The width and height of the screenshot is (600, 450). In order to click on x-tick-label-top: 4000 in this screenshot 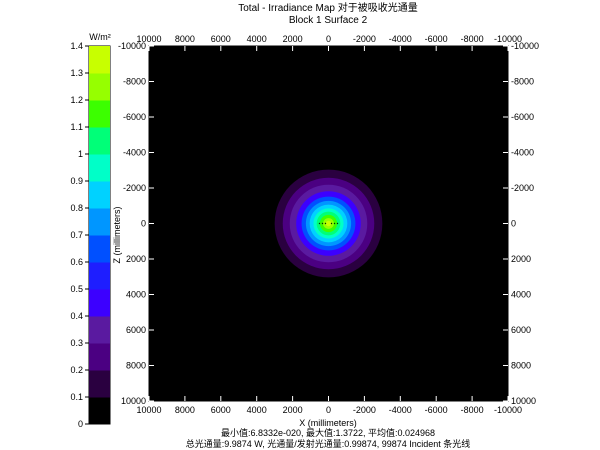, I will do `click(257, 39)`.